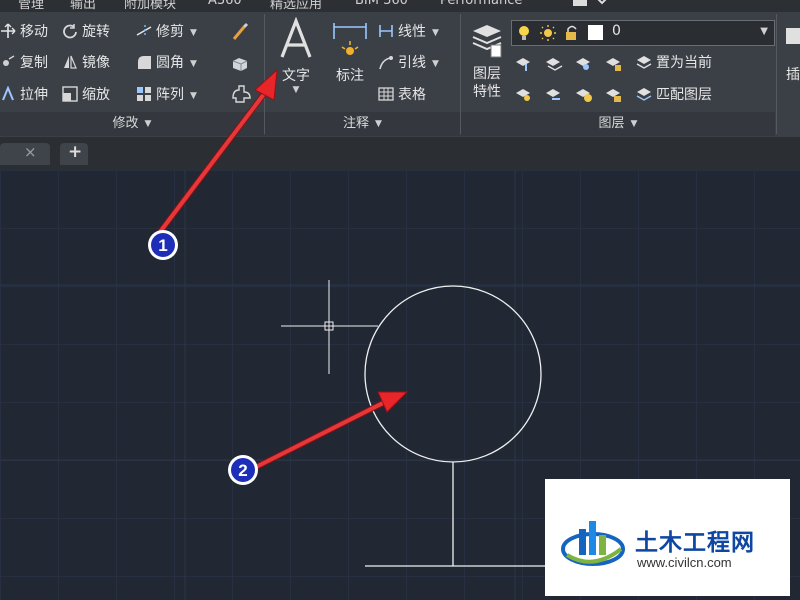 Image resolution: width=800 pixels, height=600 pixels. What do you see at coordinates (350, 39) in the screenshot?
I see `dimension-icon` at bounding box center [350, 39].